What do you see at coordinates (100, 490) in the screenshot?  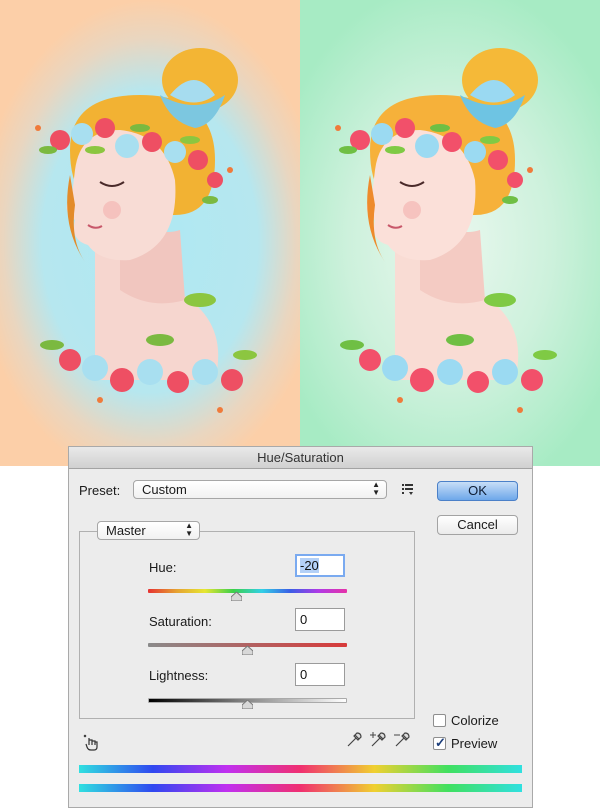 I see `preset-label: Preset:` at bounding box center [100, 490].